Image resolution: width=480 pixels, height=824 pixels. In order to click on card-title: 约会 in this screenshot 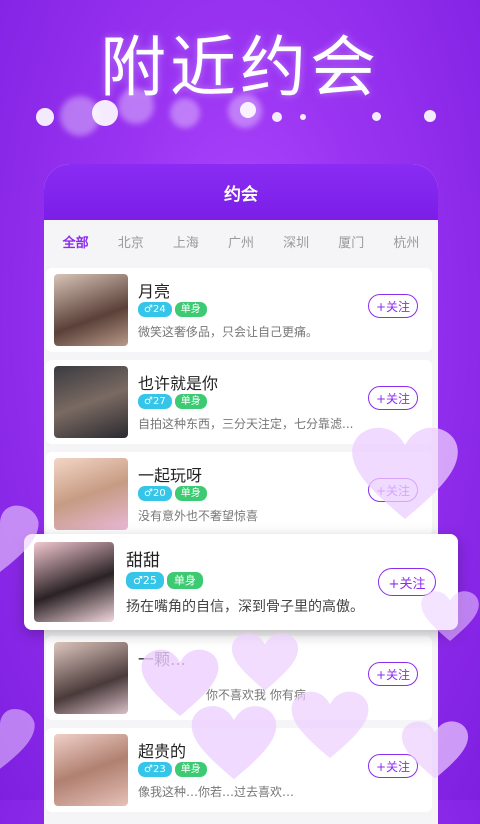, I will do `click(241, 194)`.